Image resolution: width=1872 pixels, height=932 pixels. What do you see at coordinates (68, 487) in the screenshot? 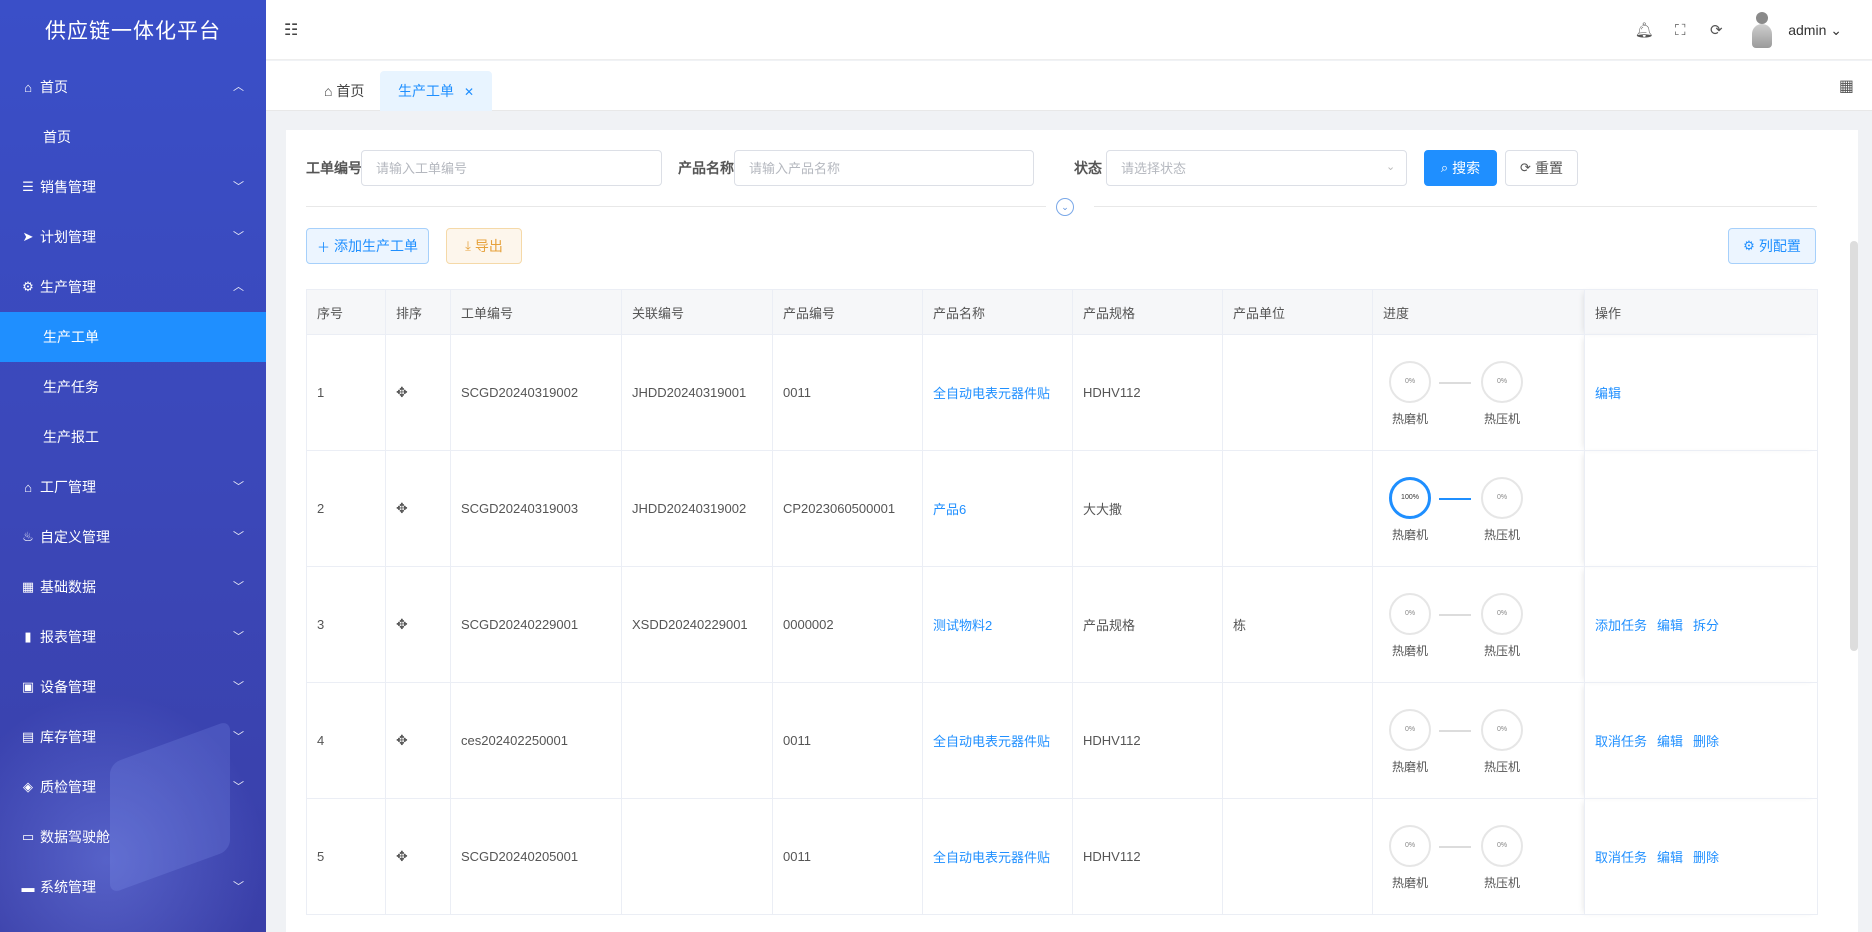
I see `sidebar-item-label: 工厂管理` at bounding box center [68, 487].